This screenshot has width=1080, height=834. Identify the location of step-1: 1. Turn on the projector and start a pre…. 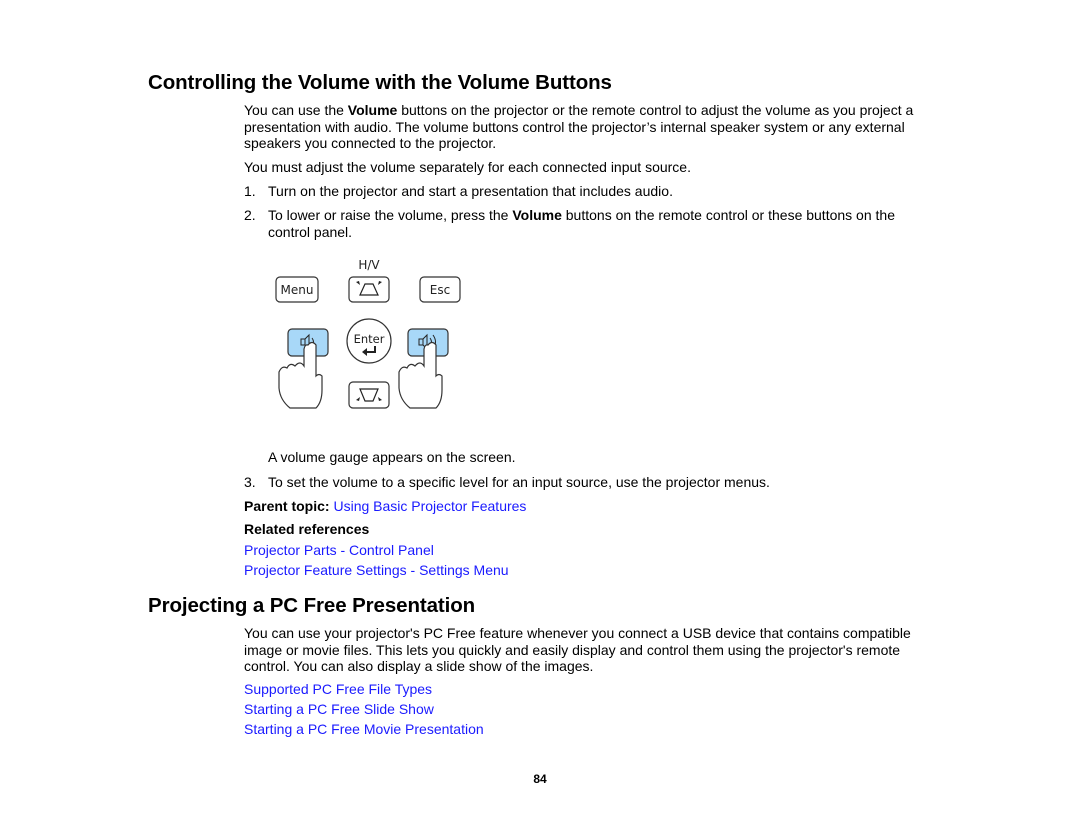
(589, 191).